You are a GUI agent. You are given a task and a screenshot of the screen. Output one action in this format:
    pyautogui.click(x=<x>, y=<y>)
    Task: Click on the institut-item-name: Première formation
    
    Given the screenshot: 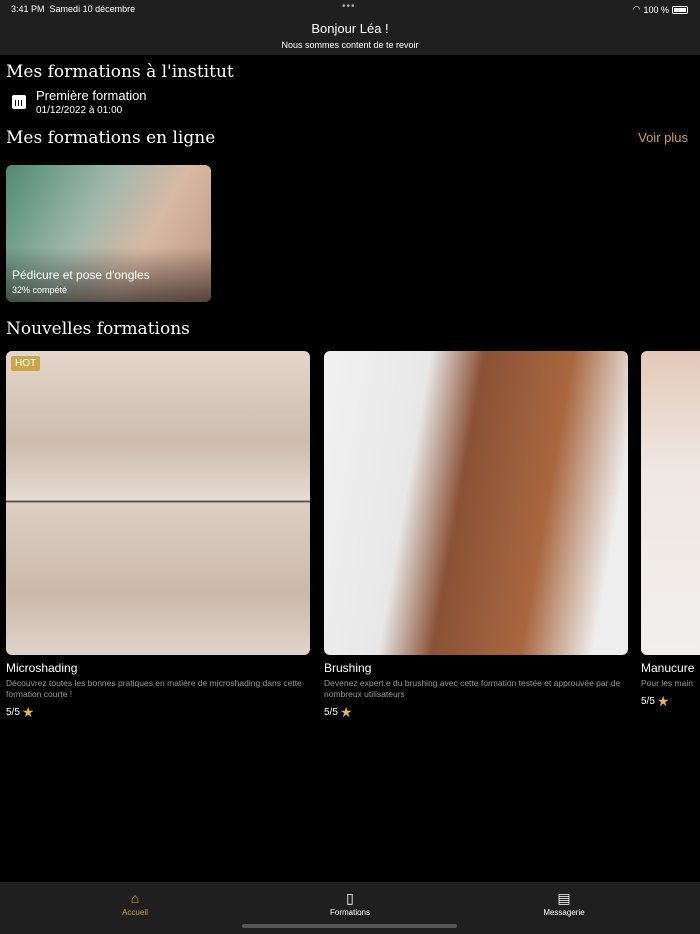 What is the action you would take?
    pyautogui.click(x=91, y=95)
    